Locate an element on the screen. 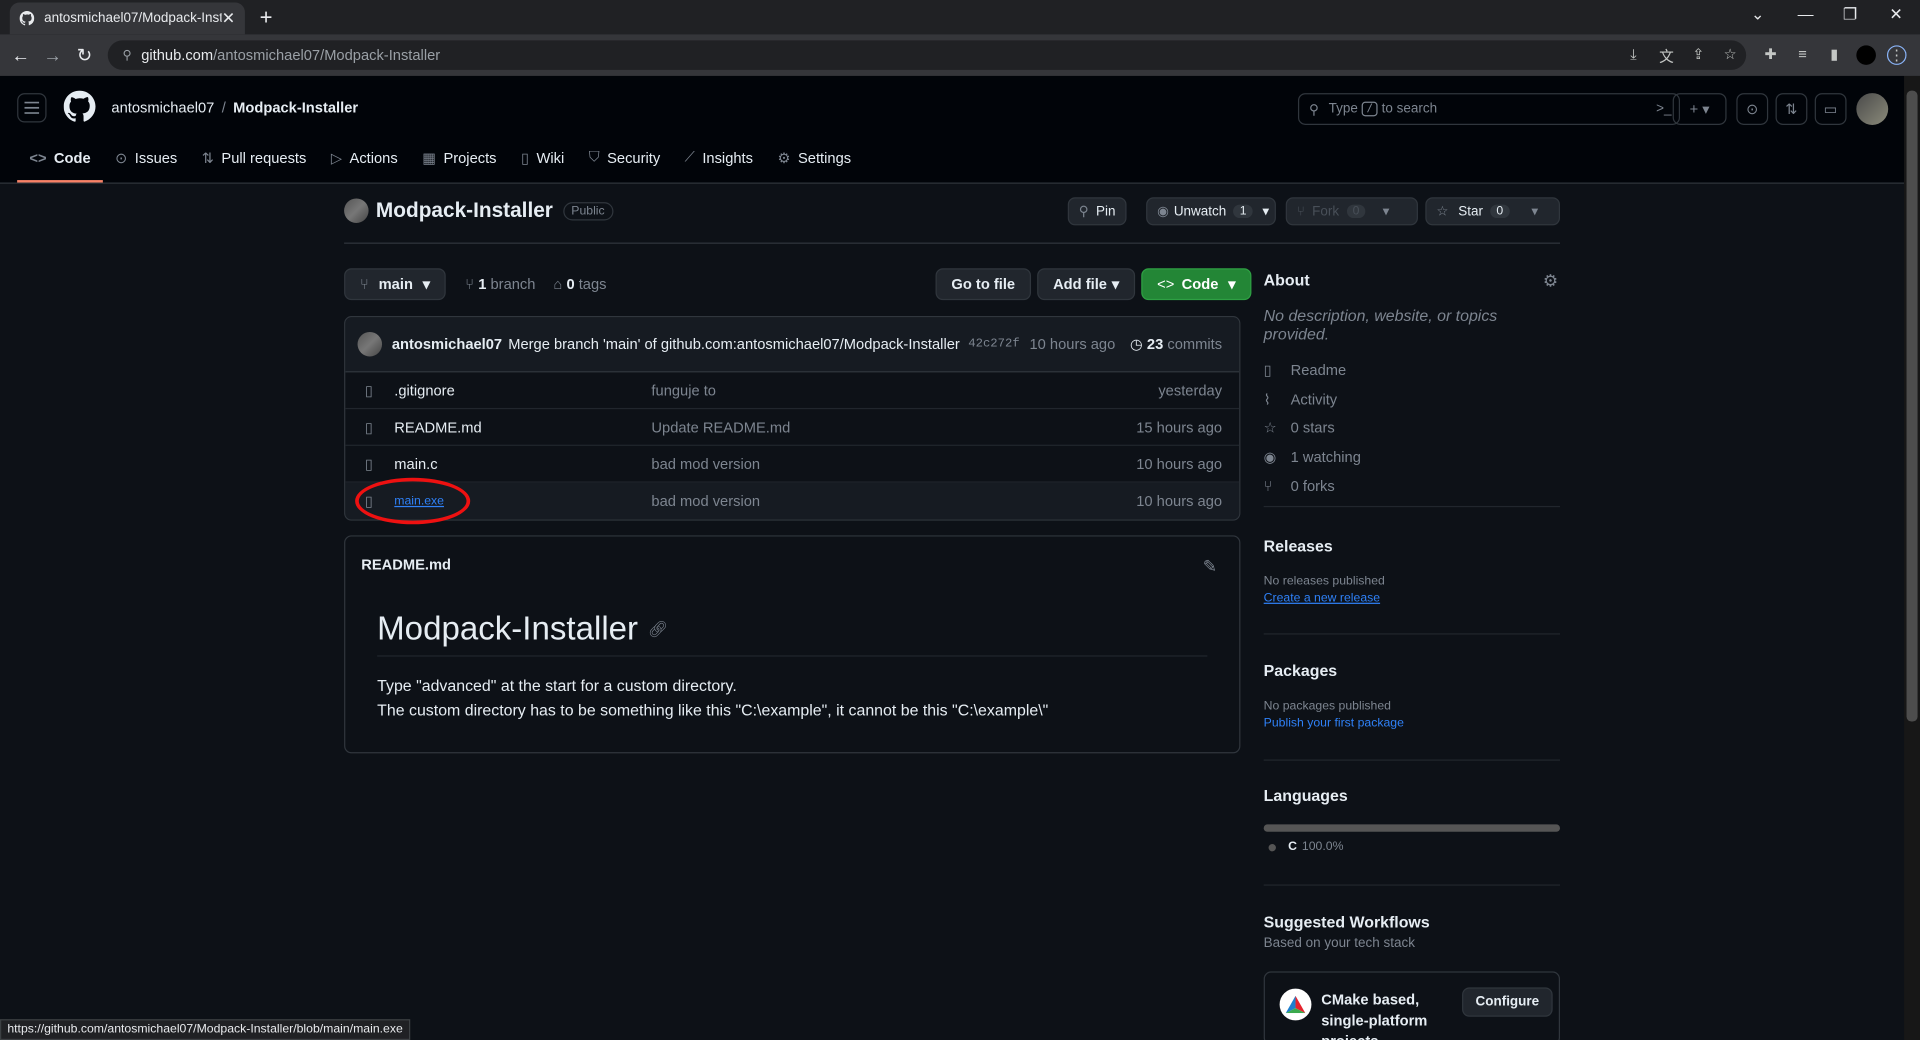 The height and width of the screenshot is (1040, 1920). chrome-menu-icon: ⋮ is located at coordinates (1896, 55).